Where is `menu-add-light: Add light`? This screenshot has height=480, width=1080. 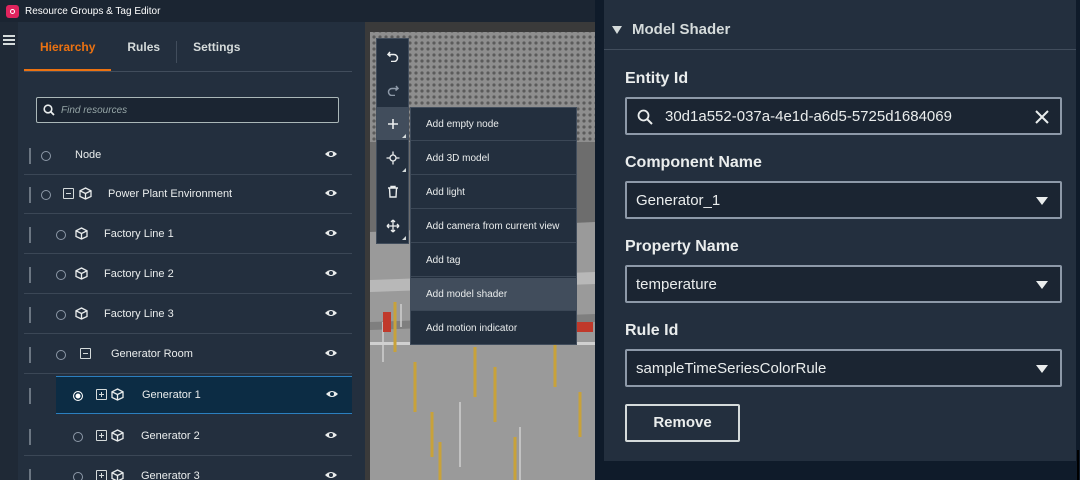
menu-add-light: Add light is located at coordinates (493, 192).